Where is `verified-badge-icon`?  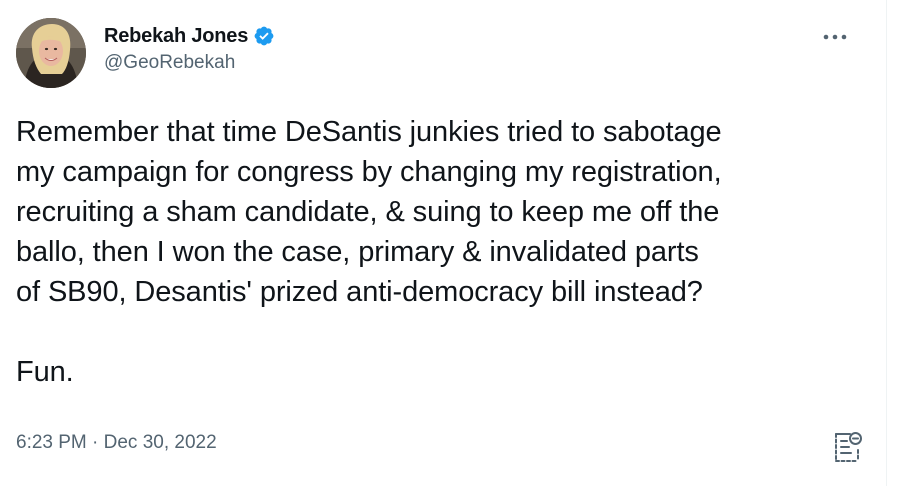
verified-badge-icon is located at coordinates (264, 36).